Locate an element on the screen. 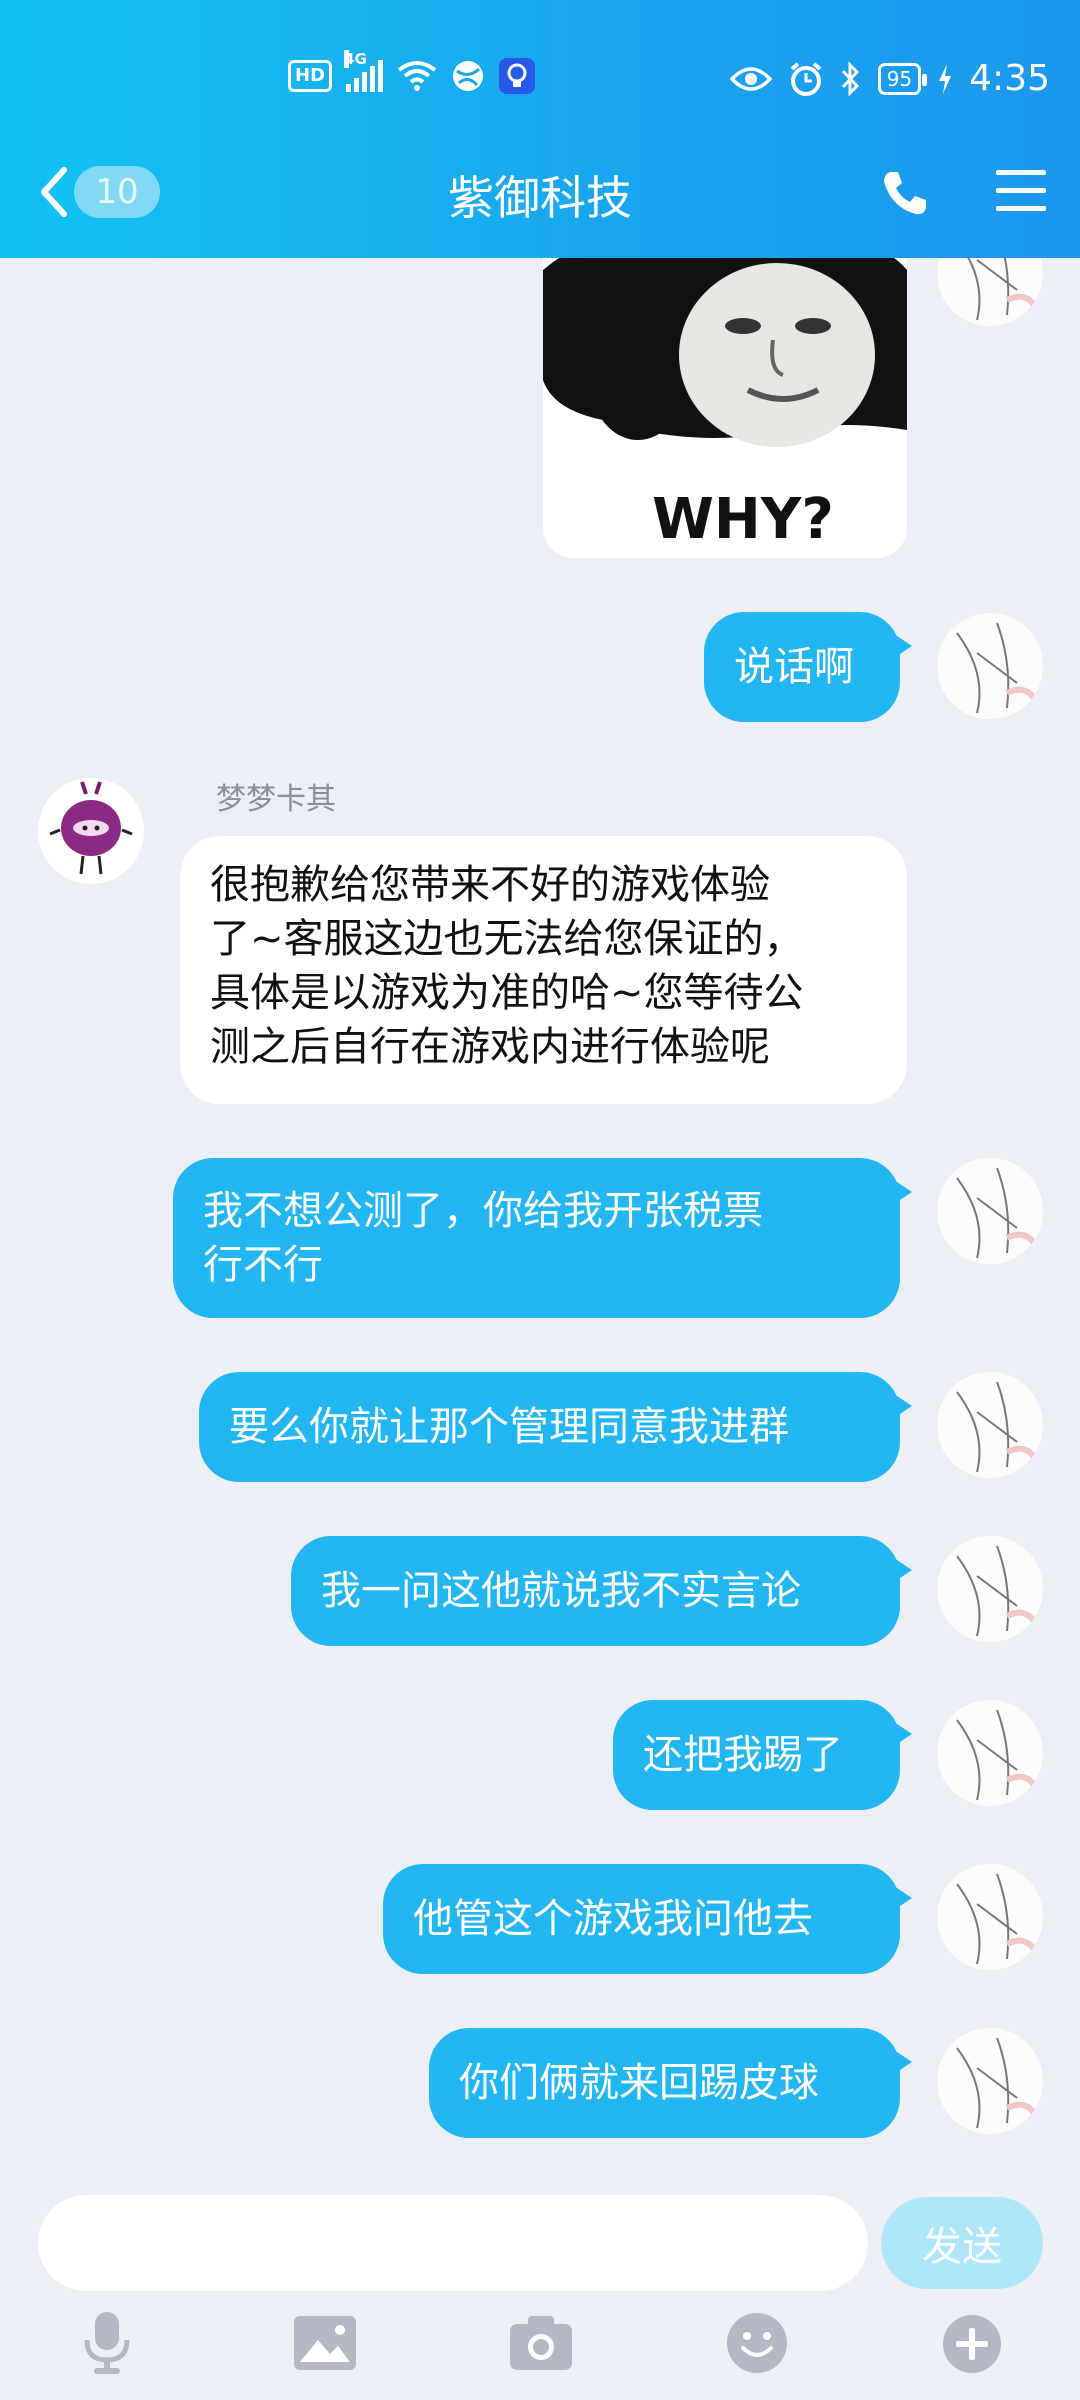 The width and height of the screenshot is (1080, 2400). outgoing-message: 我一问这他就说我不实言论 is located at coordinates (601, 1591).